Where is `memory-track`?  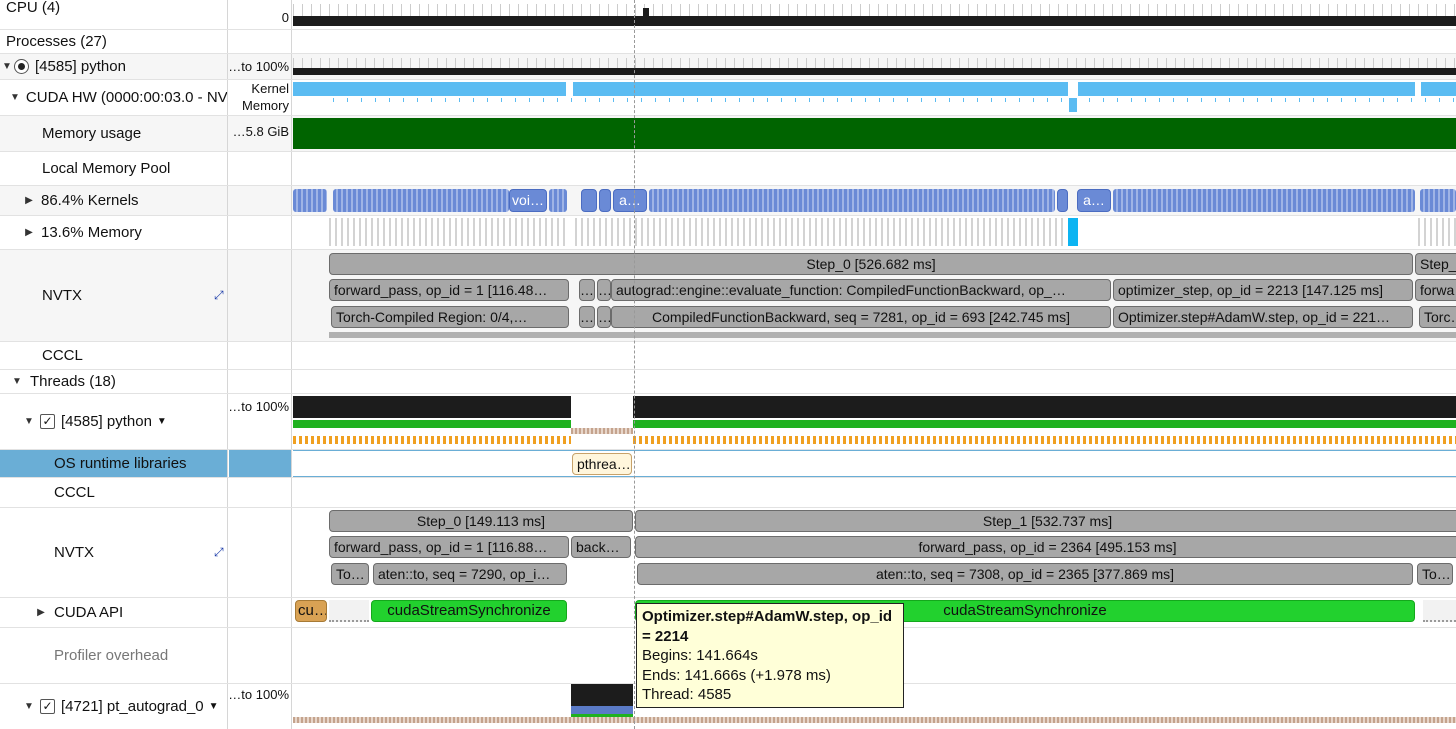 memory-track is located at coordinates (874, 232).